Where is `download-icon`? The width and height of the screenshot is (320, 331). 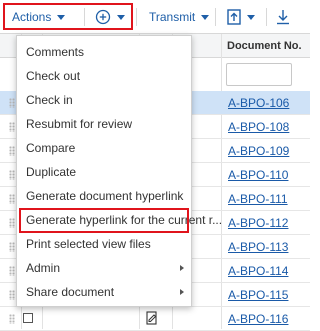 download-icon is located at coordinates (283, 17).